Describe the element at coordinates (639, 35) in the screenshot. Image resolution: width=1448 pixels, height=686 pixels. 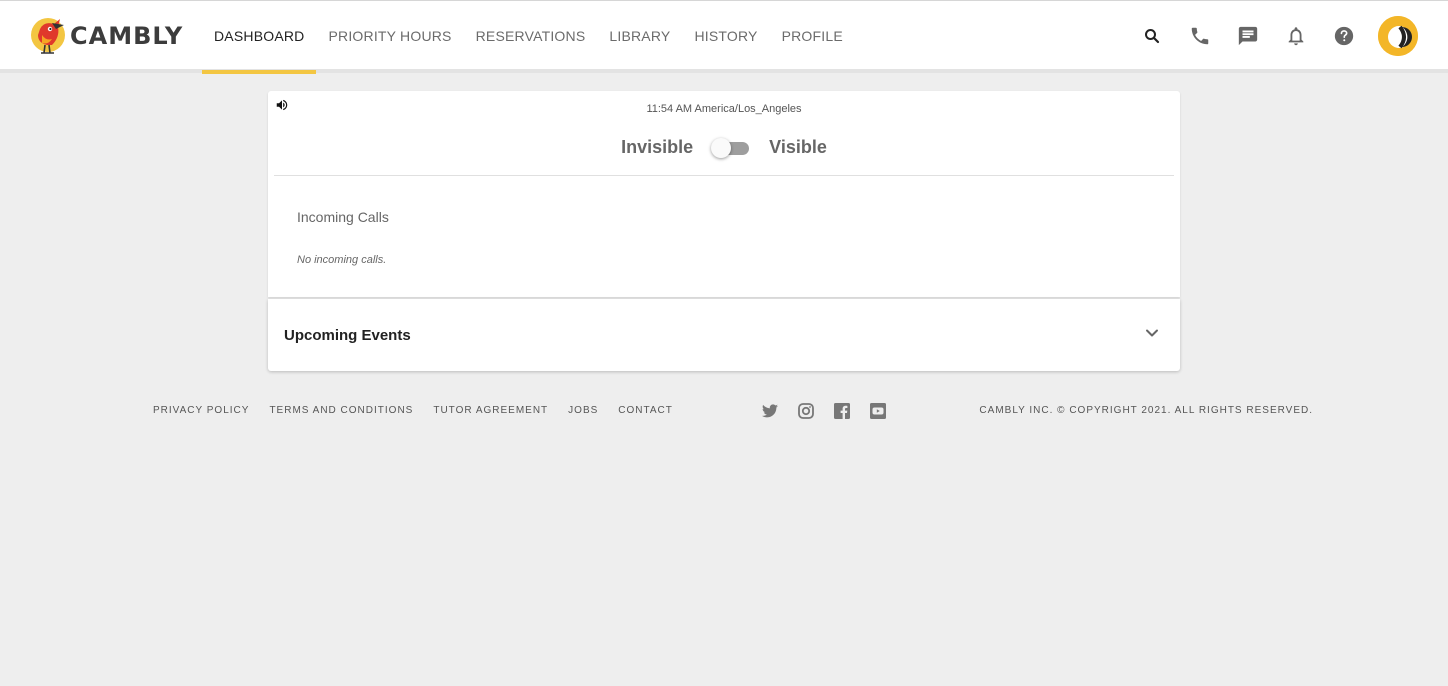
I see `nav-library: LIBRARY` at that location.